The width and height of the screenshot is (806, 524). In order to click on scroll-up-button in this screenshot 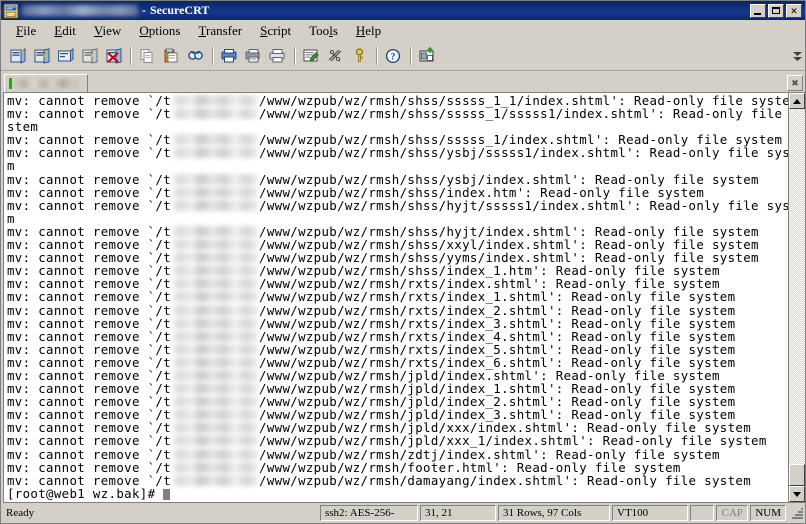, I will do `click(797, 101)`.